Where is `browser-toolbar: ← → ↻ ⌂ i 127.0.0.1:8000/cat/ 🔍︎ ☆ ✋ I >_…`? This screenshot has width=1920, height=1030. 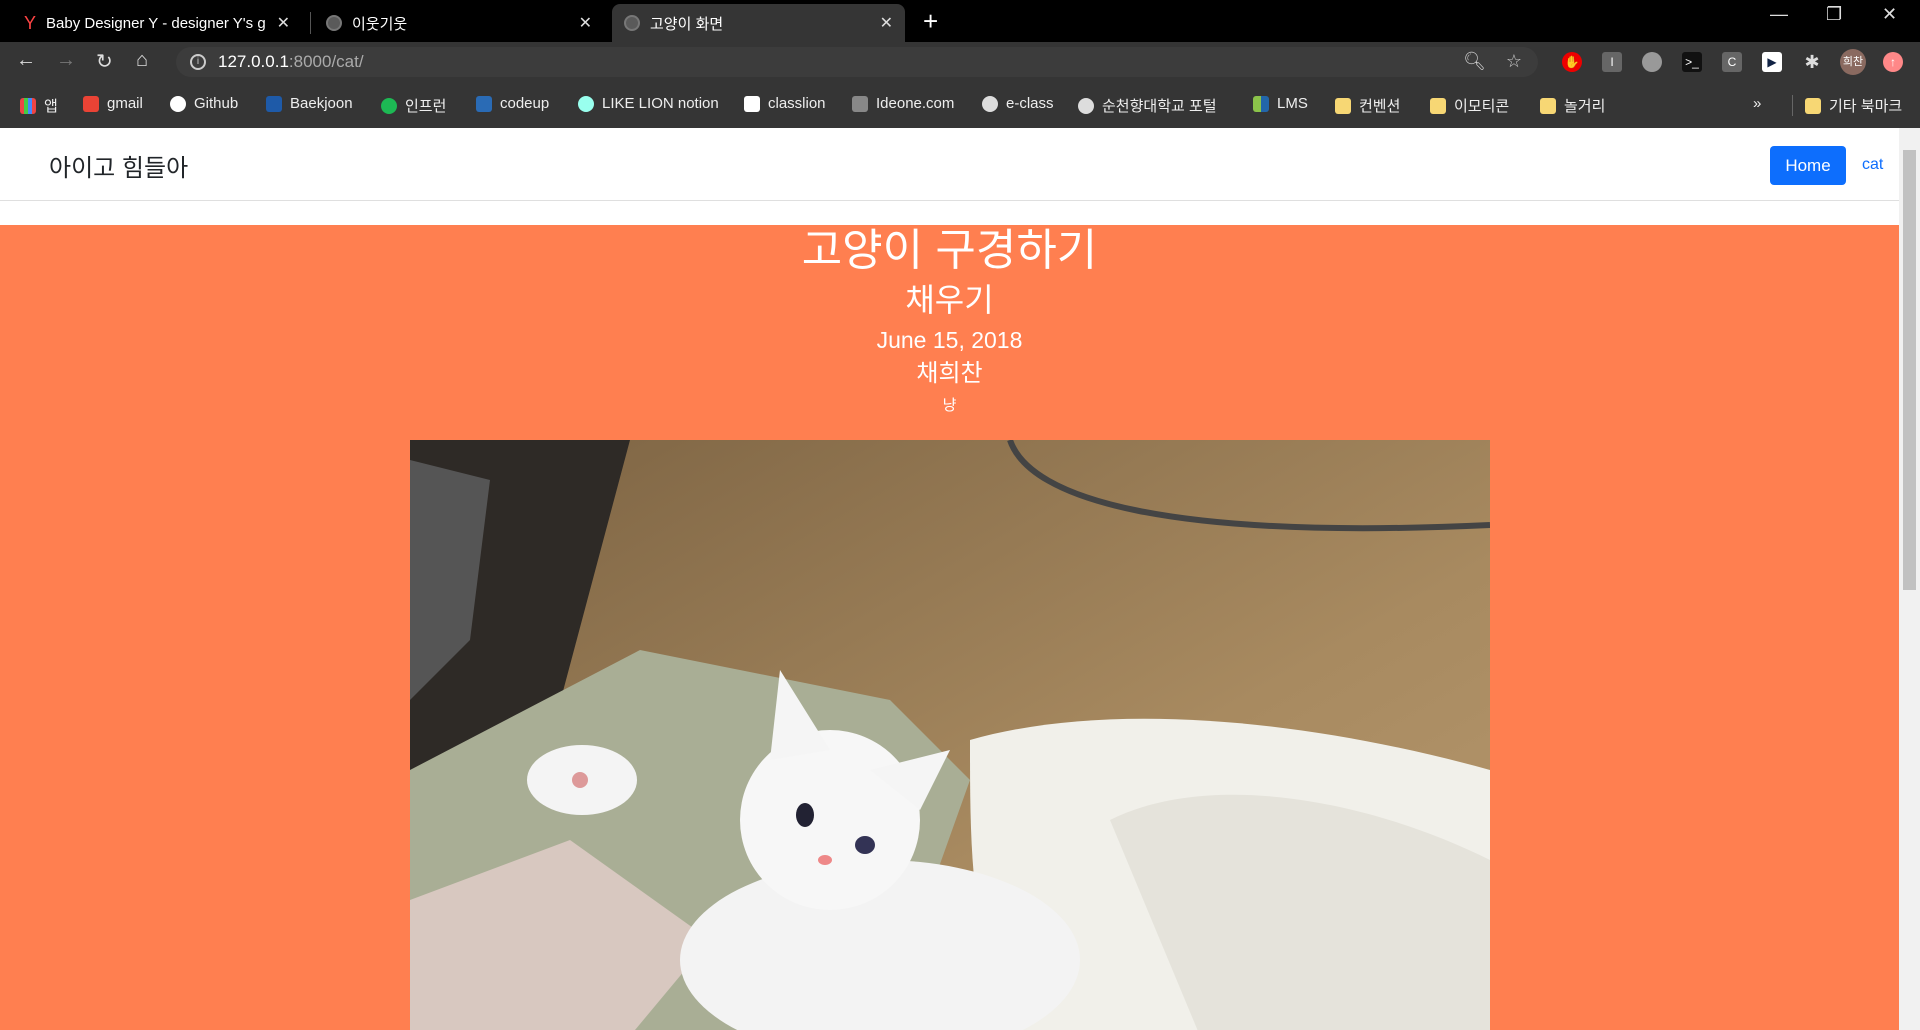 browser-toolbar: ← → ↻ ⌂ i 127.0.0.1:8000/cat/ 🔍︎ ☆ ✋ I >_… is located at coordinates (960, 62).